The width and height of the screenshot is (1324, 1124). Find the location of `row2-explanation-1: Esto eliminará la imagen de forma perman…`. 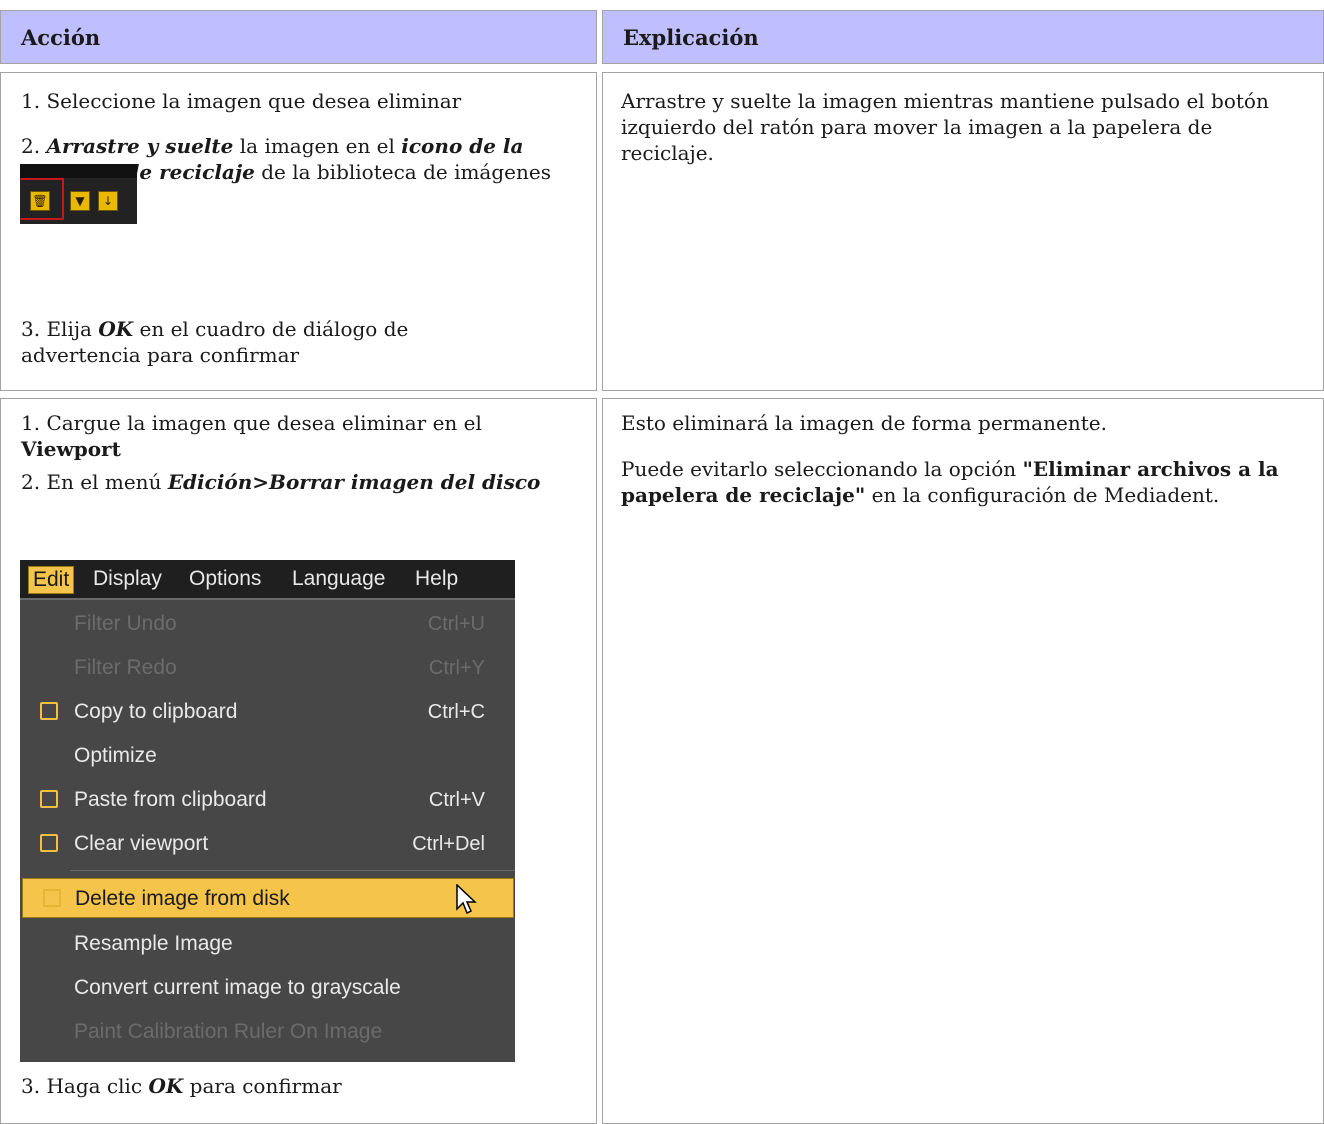

row2-explanation-1: Esto eliminará la imagen de forma perman… is located at coordinates (864, 423).